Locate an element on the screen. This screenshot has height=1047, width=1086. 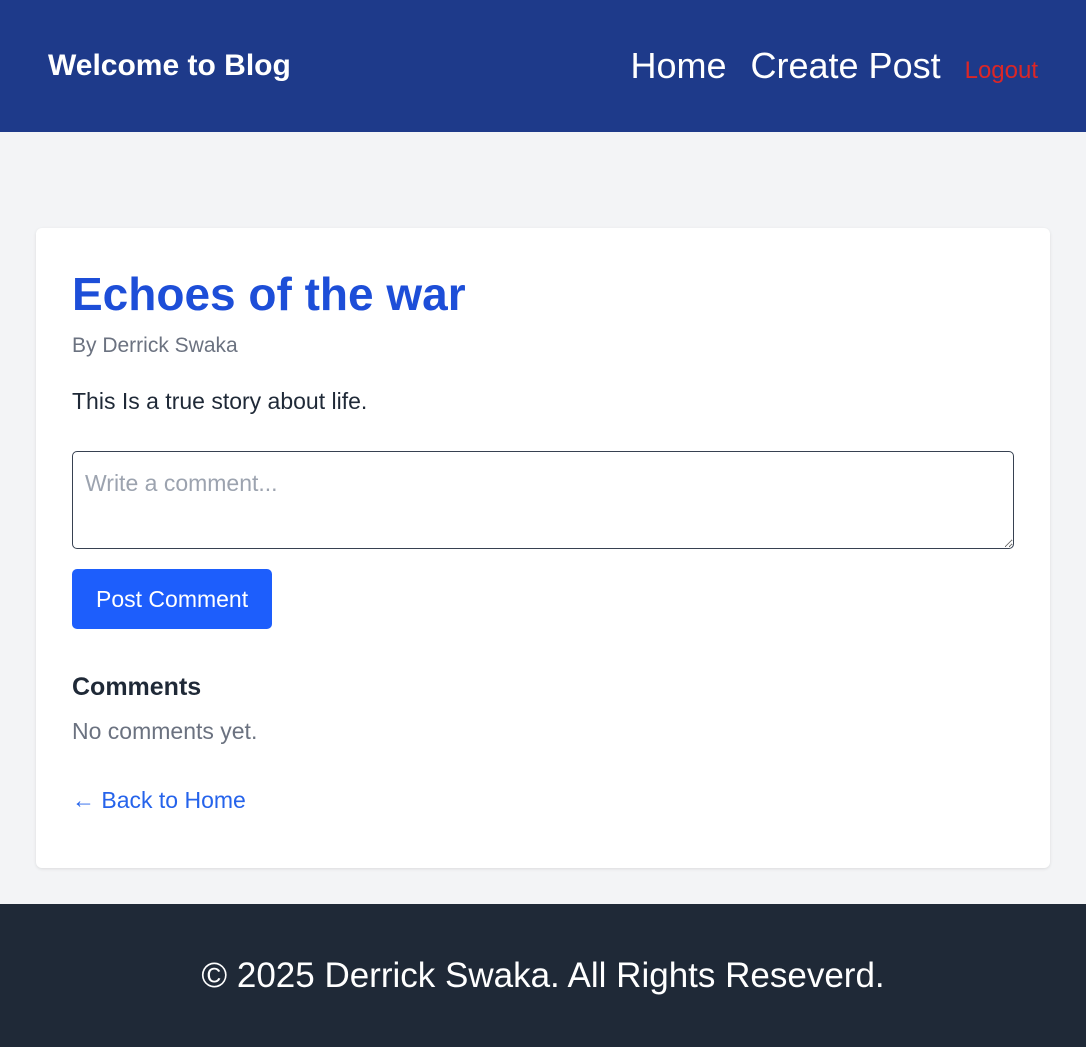
comments-heading: Comments is located at coordinates (137, 687).